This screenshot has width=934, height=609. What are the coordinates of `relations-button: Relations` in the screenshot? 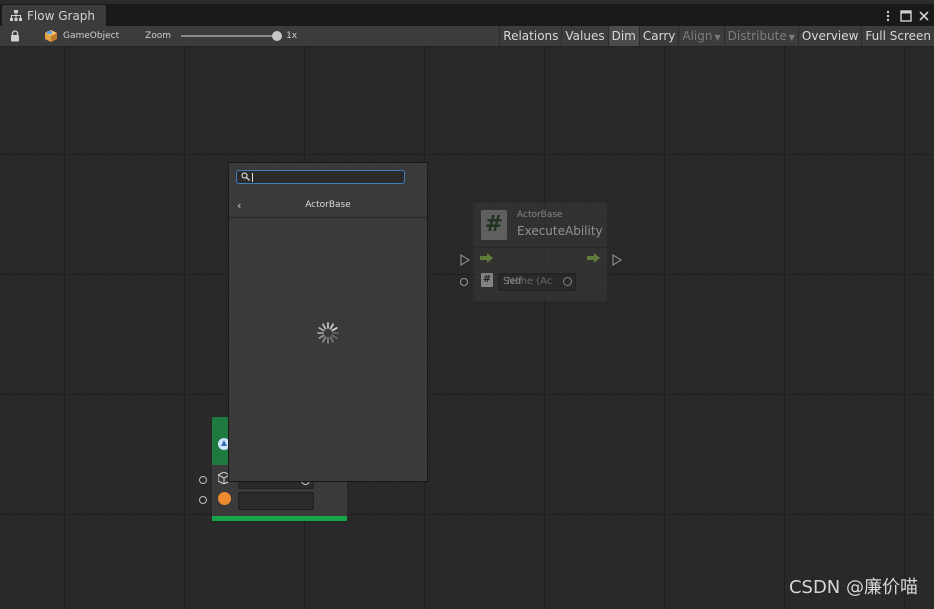 It's located at (530, 36).